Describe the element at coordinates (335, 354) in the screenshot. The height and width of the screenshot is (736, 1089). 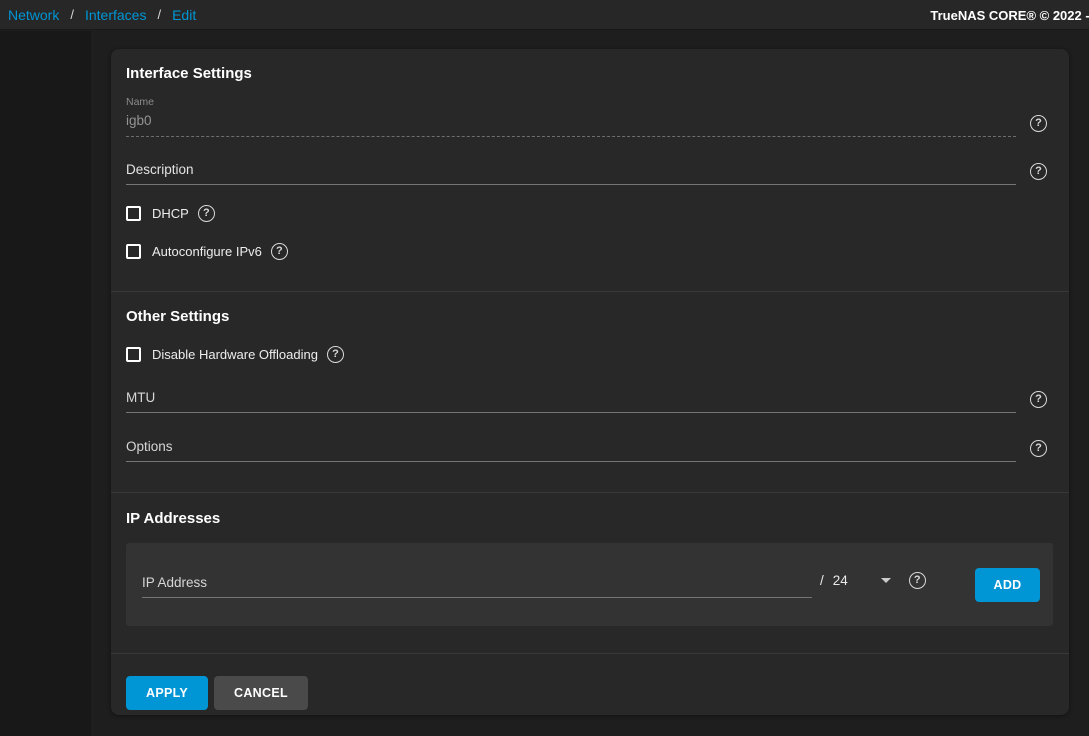
I see `disable-hardware-offloading-help-icon` at that location.